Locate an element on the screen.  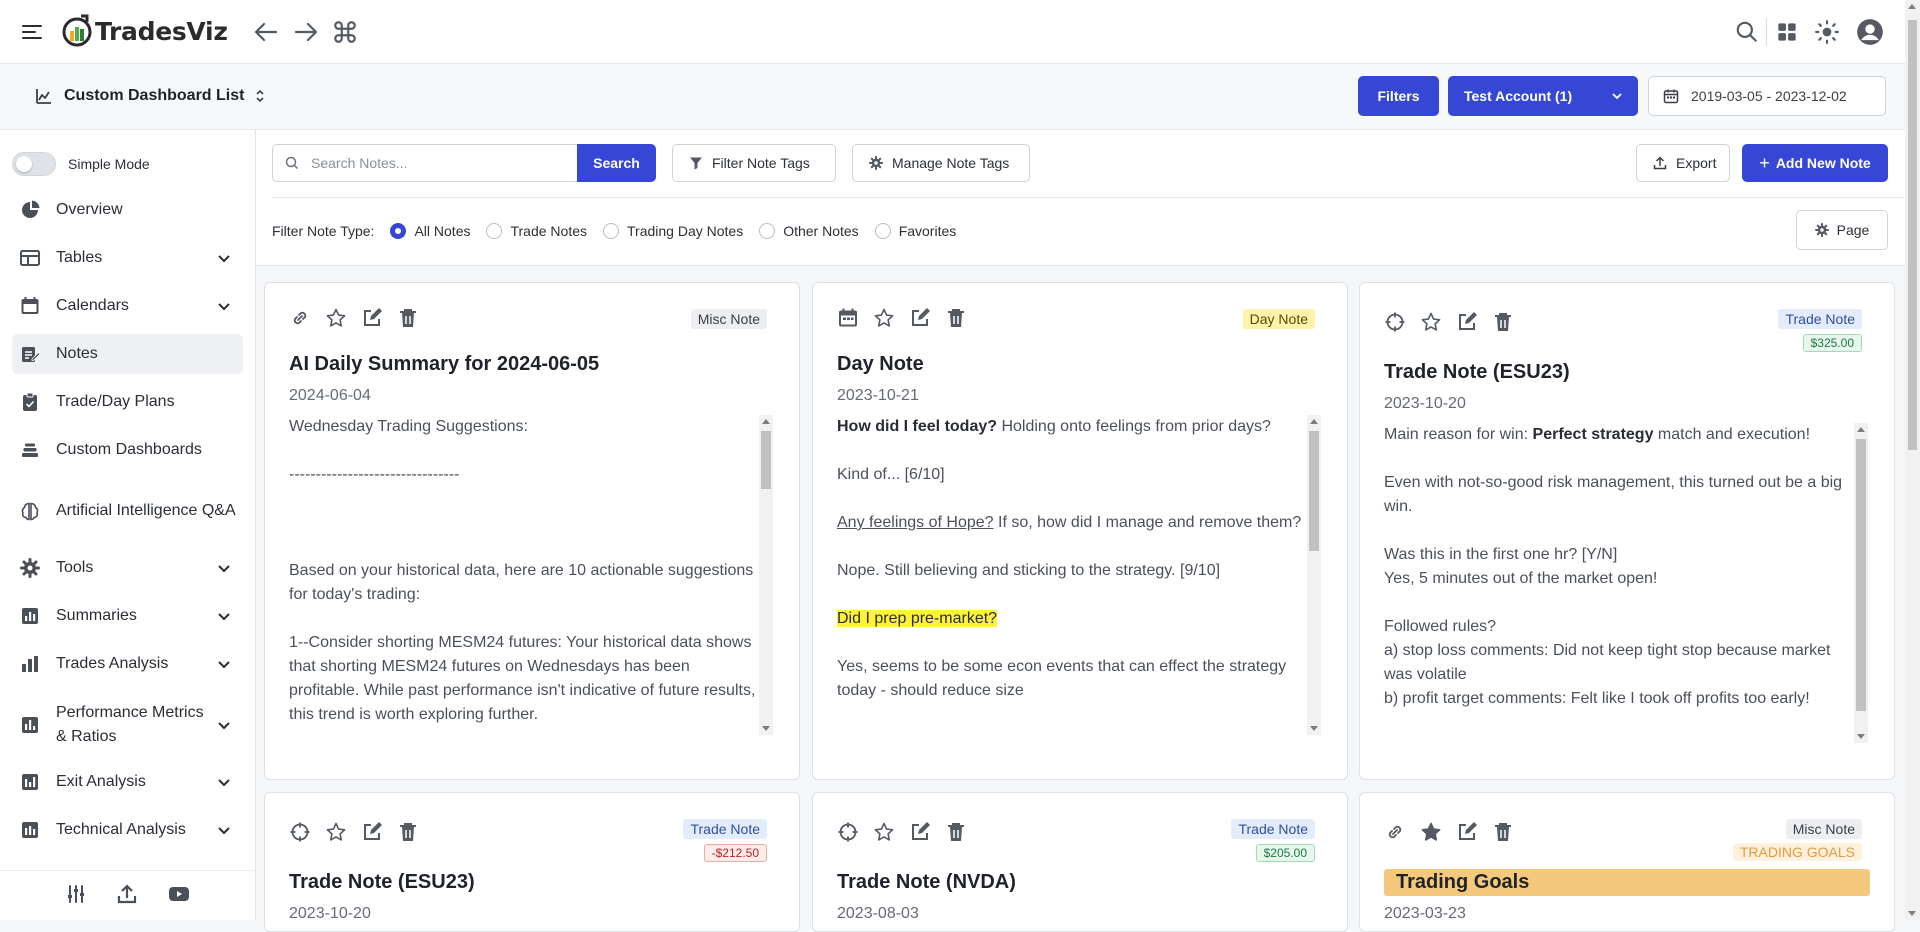
filter-note-tags-button: Filter Note Tags is located at coordinates (754, 163).